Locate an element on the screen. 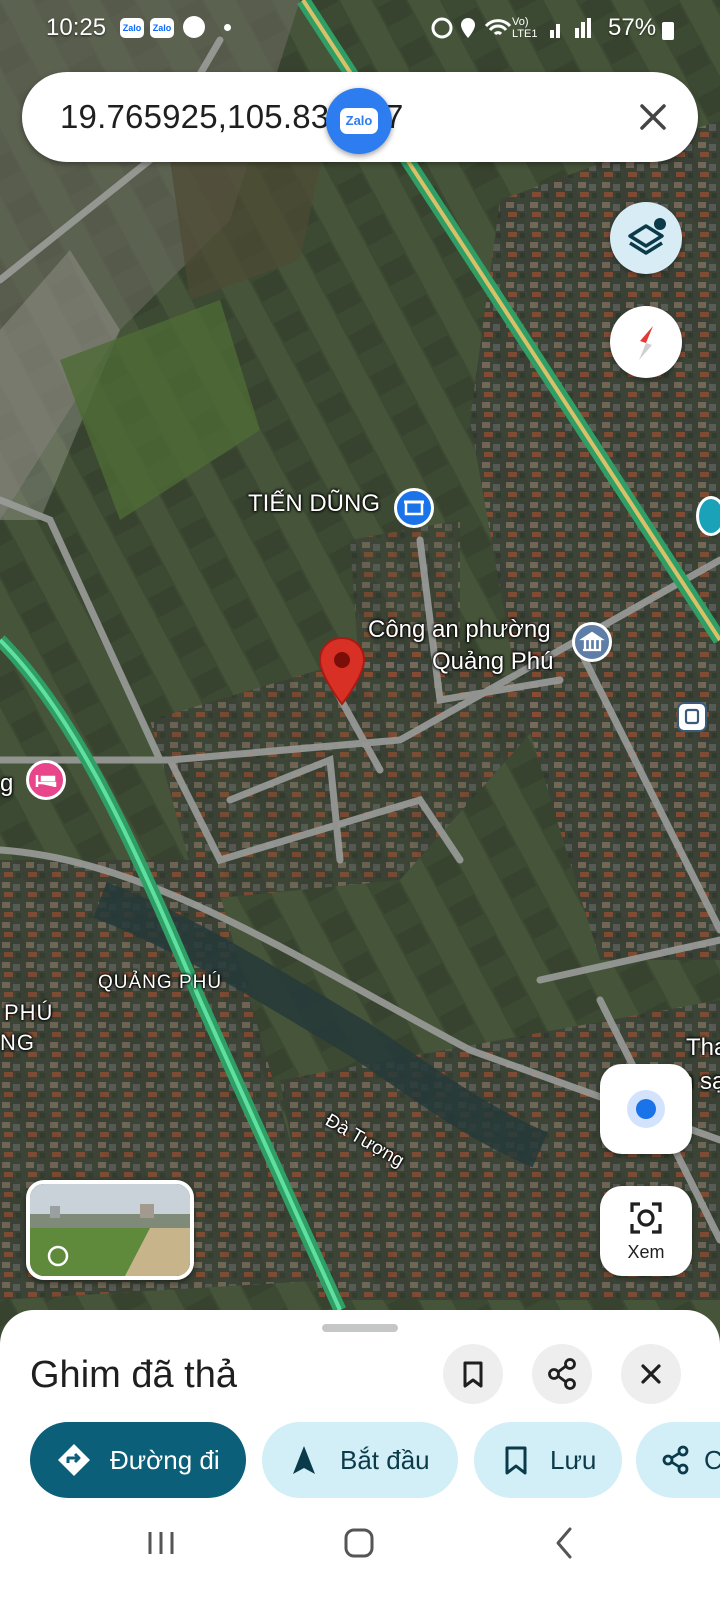 The image size is (720, 1600). street-view-thumbnail is located at coordinates (110, 1230).